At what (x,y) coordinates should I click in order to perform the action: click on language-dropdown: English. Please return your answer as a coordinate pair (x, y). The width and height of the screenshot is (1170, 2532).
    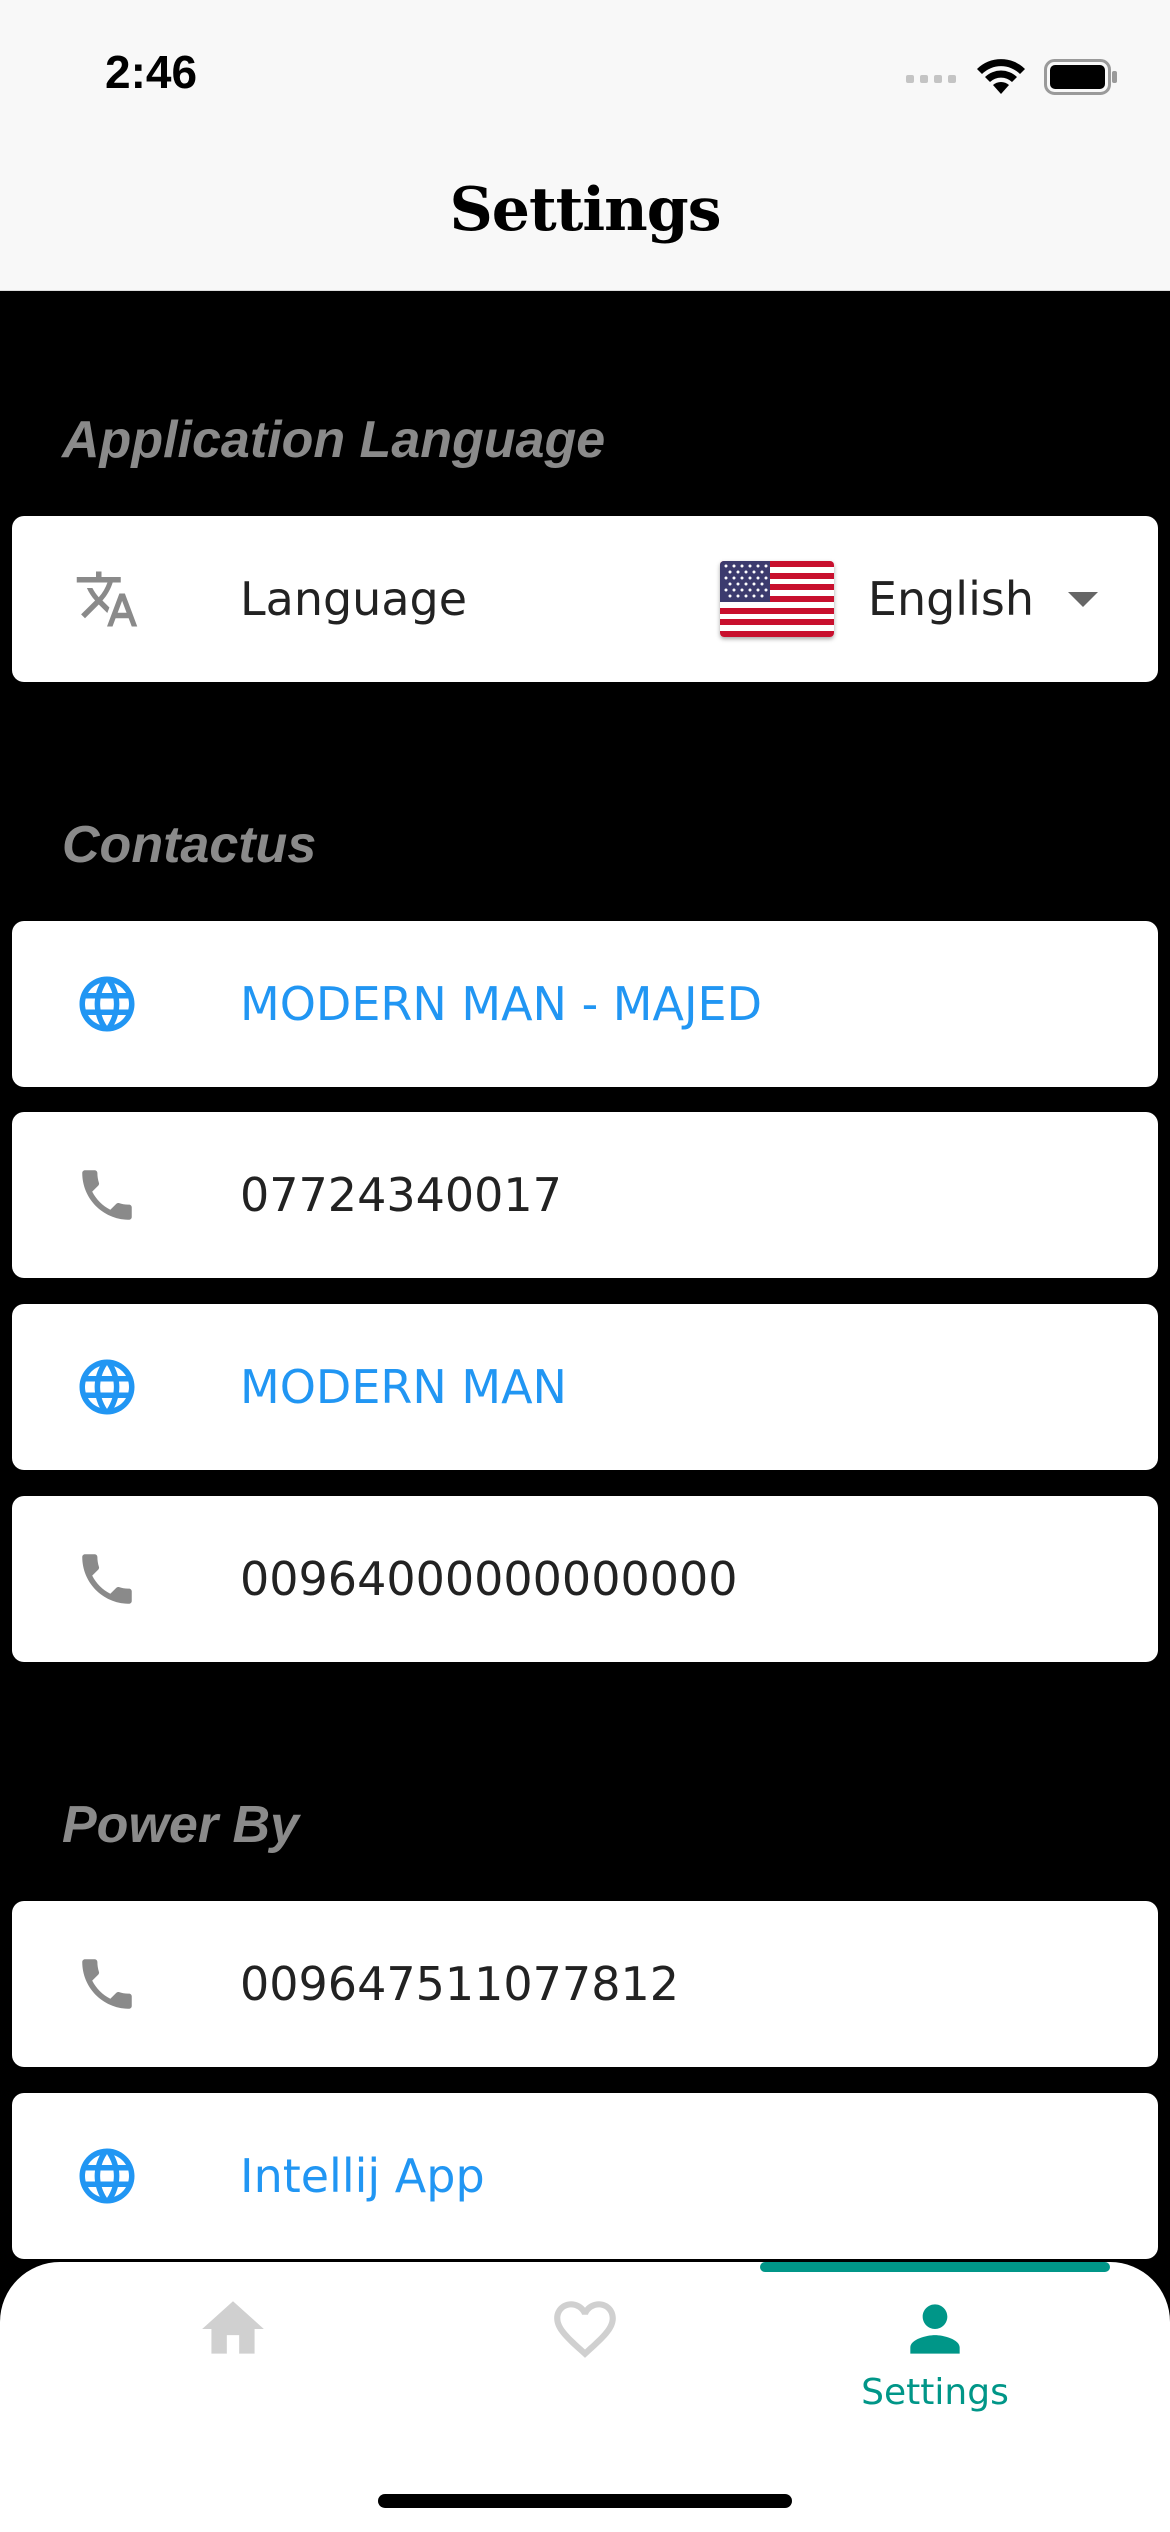
    Looking at the image, I should click on (908, 599).